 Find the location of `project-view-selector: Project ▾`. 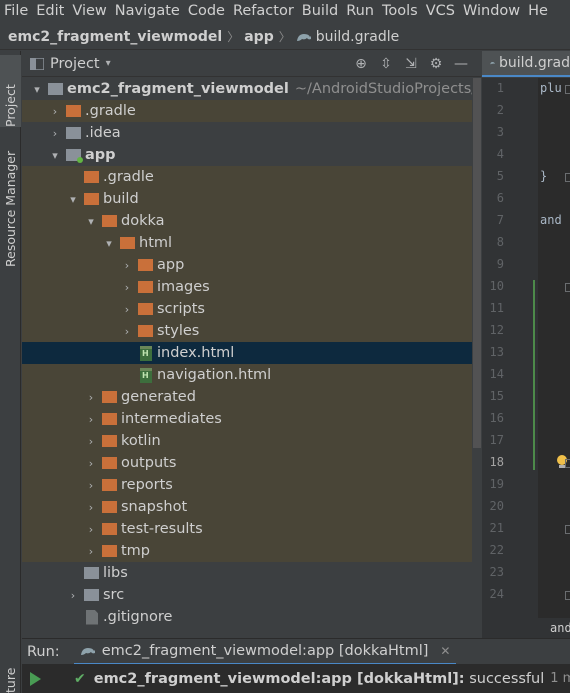

project-view-selector: Project ▾ is located at coordinates (70, 64).